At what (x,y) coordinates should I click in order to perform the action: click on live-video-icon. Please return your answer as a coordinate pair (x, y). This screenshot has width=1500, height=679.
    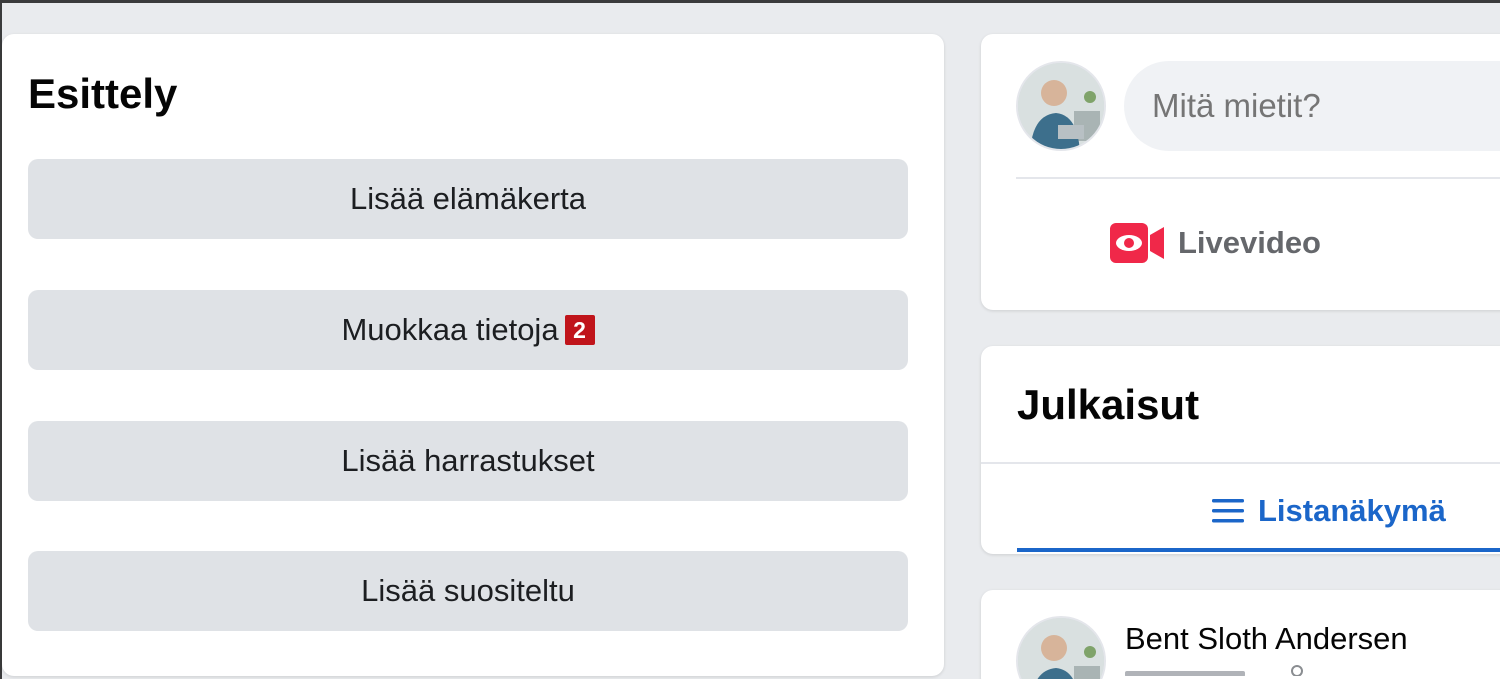
    Looking at the image, I should click on (1137, 243).